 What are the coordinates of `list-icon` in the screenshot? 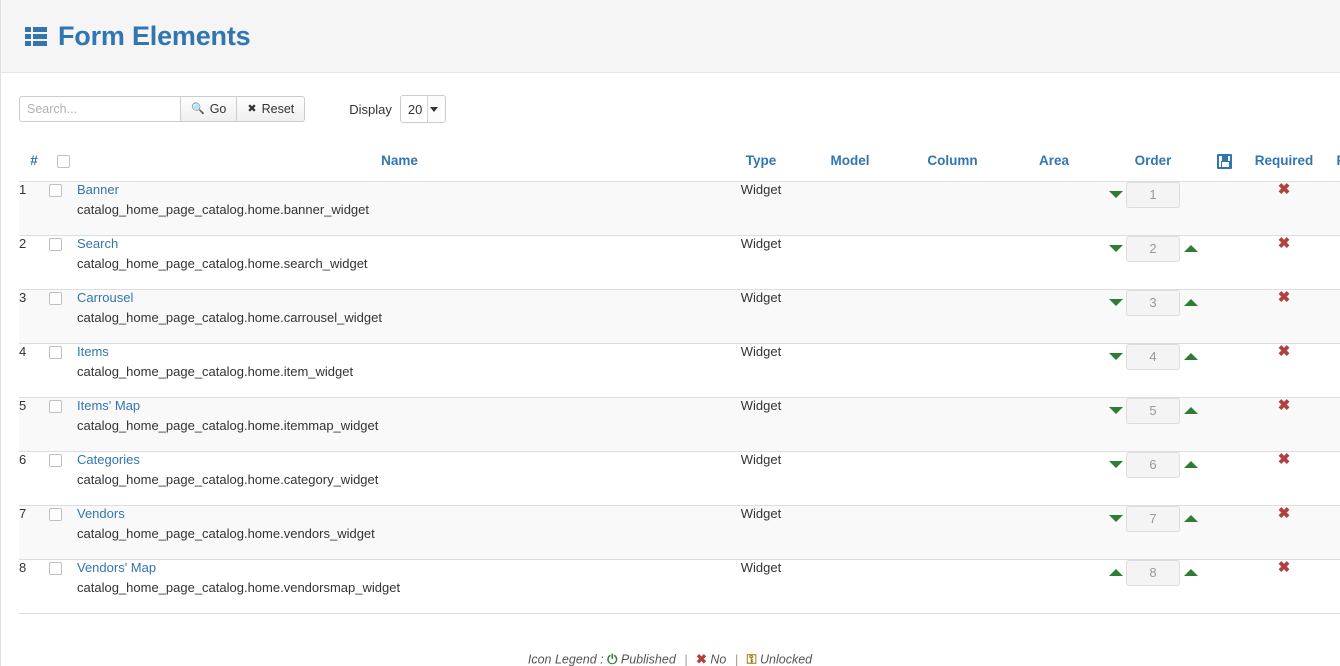 It's located at (36, 36).